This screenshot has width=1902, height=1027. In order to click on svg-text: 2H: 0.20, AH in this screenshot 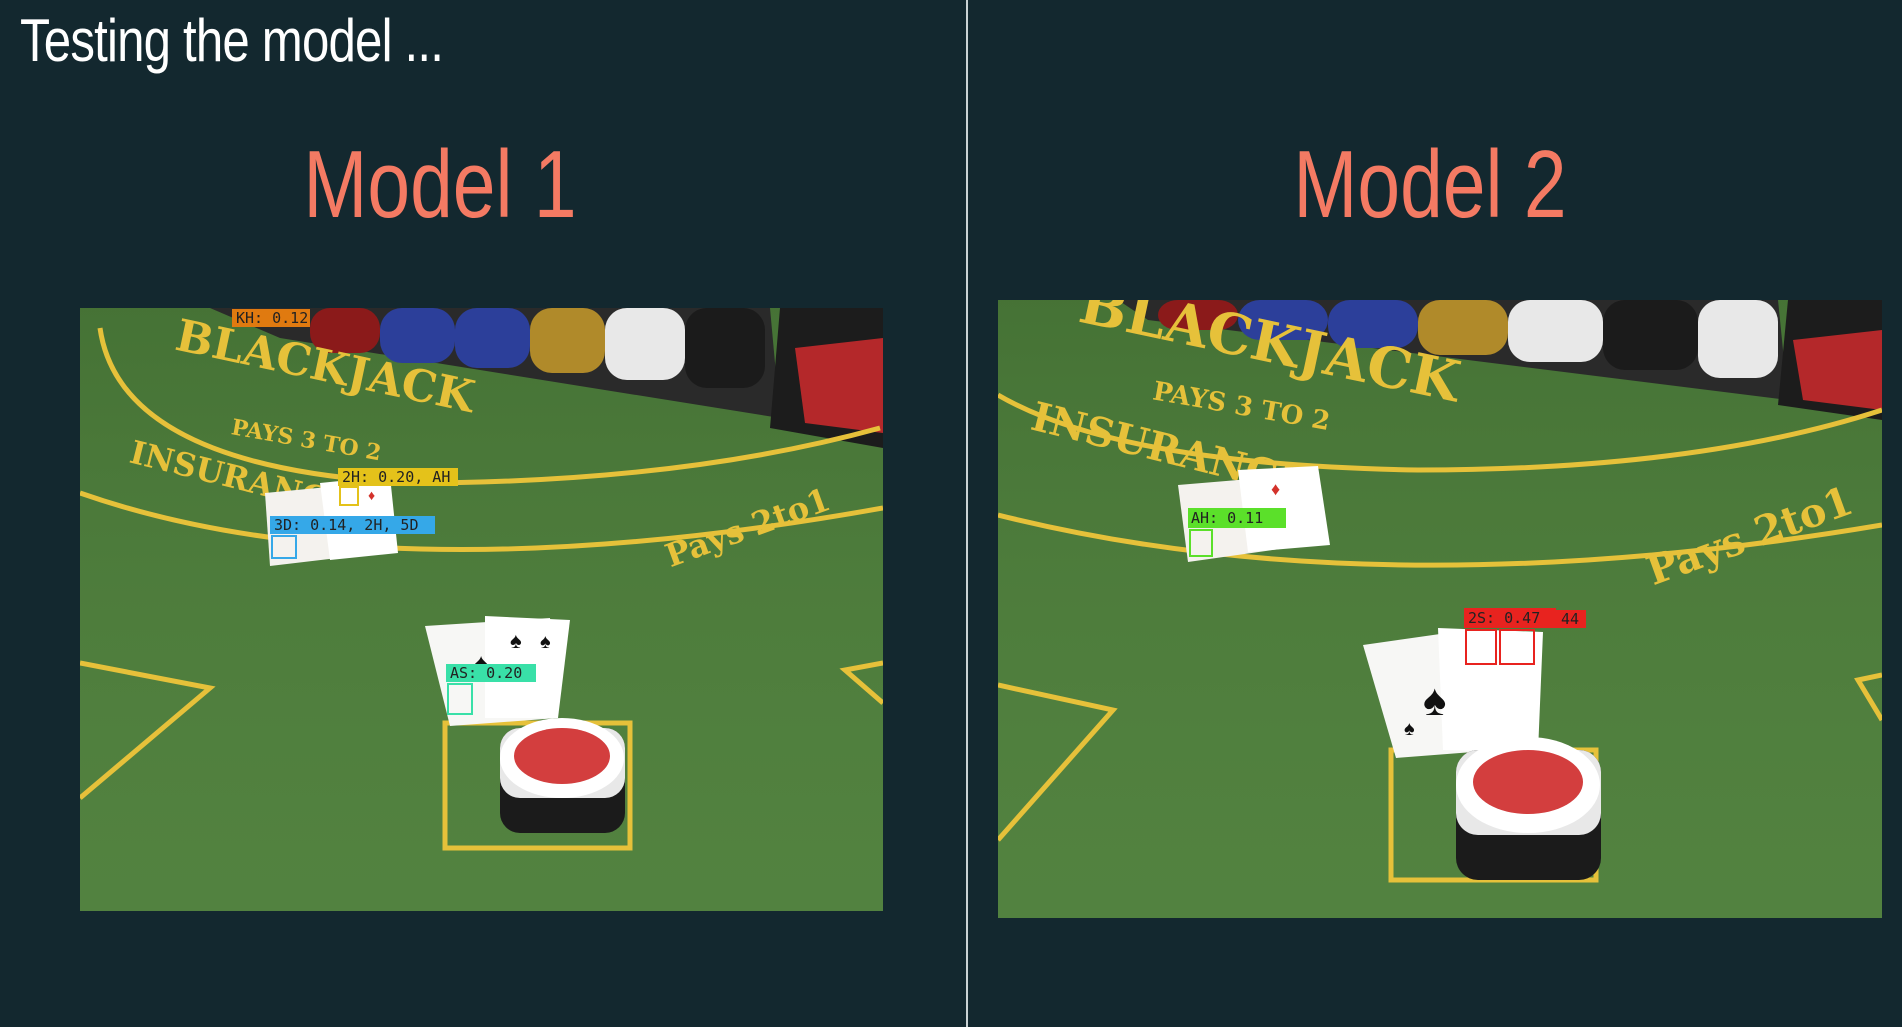, I will do `click(396, 477)`.